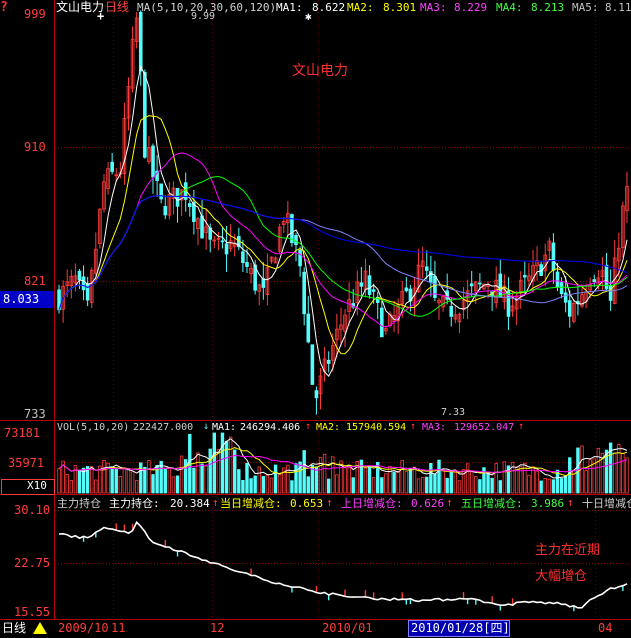 The image size is (631, 638). I want to click on help-icon: ?, so click(4, 7).